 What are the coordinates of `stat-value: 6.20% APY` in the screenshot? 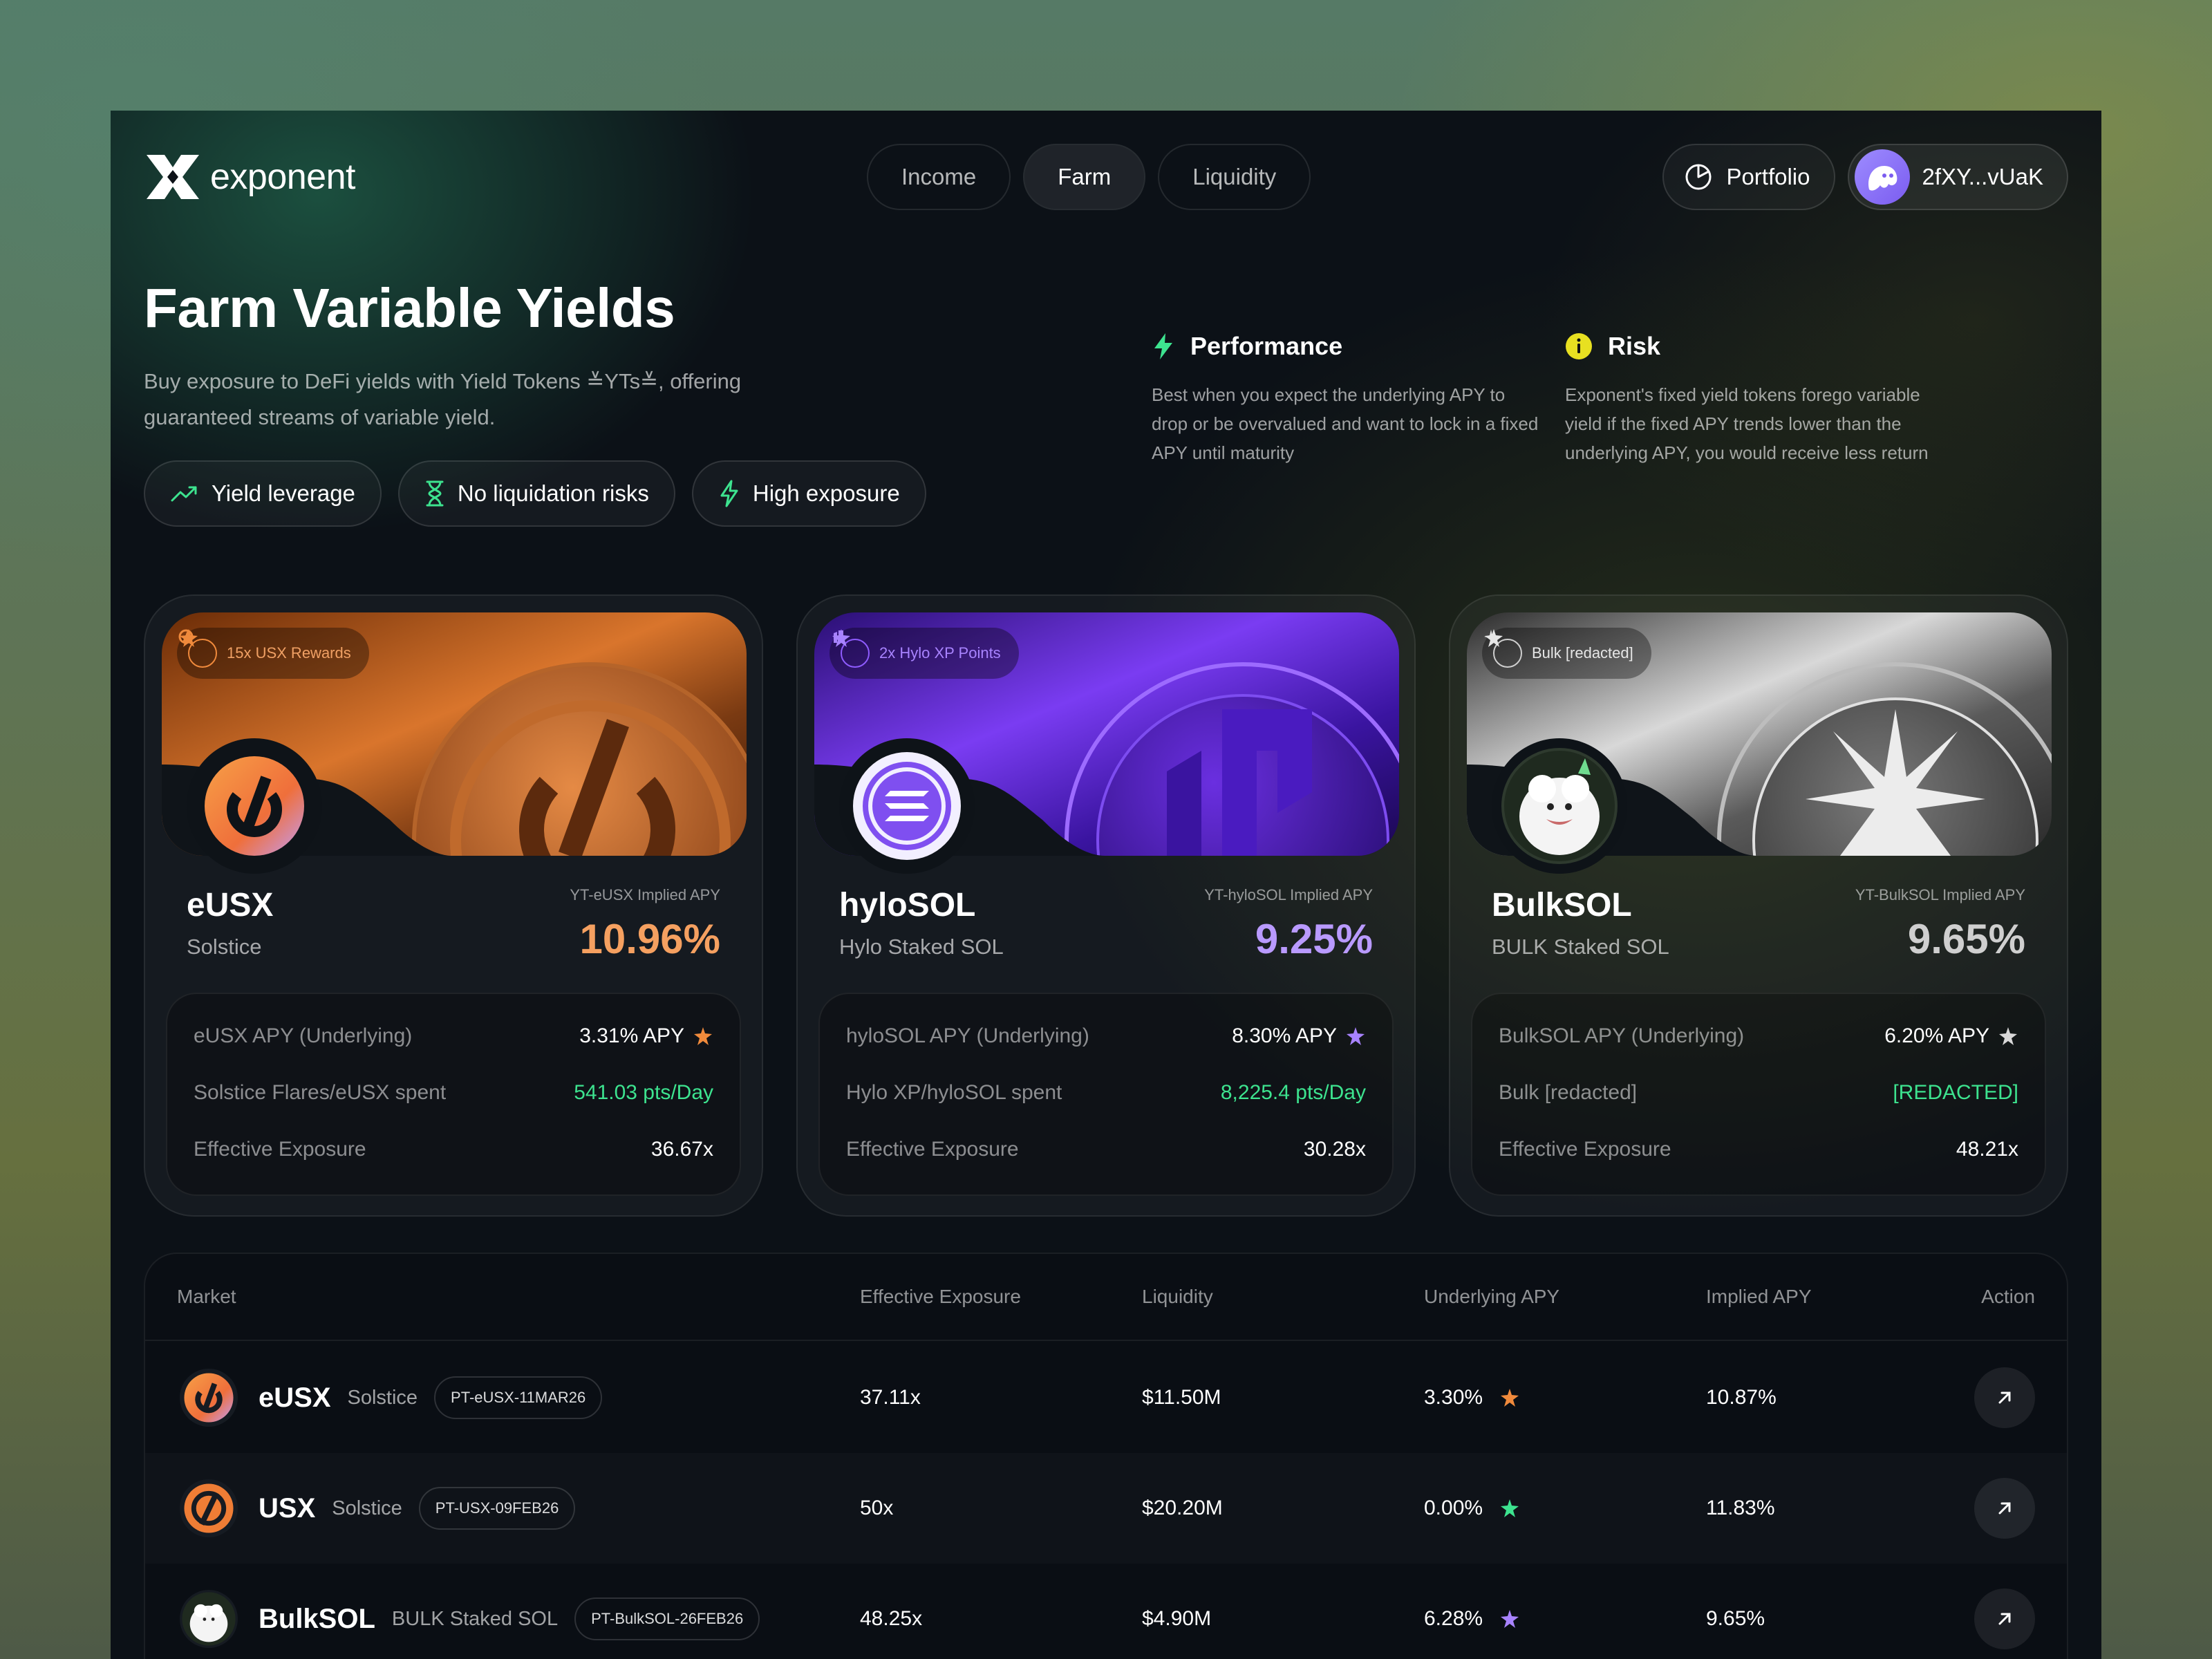 It's located at (1937, 1035).